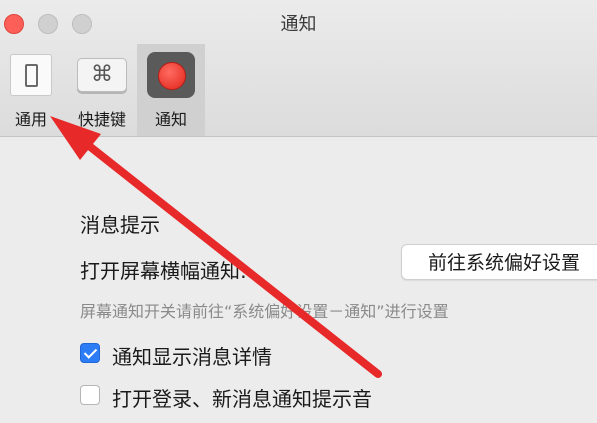 The height and width of the screenshot is (423, 597). I want to click on tab-shortcuts: ⌘ 快捷键, so click(102, 90).